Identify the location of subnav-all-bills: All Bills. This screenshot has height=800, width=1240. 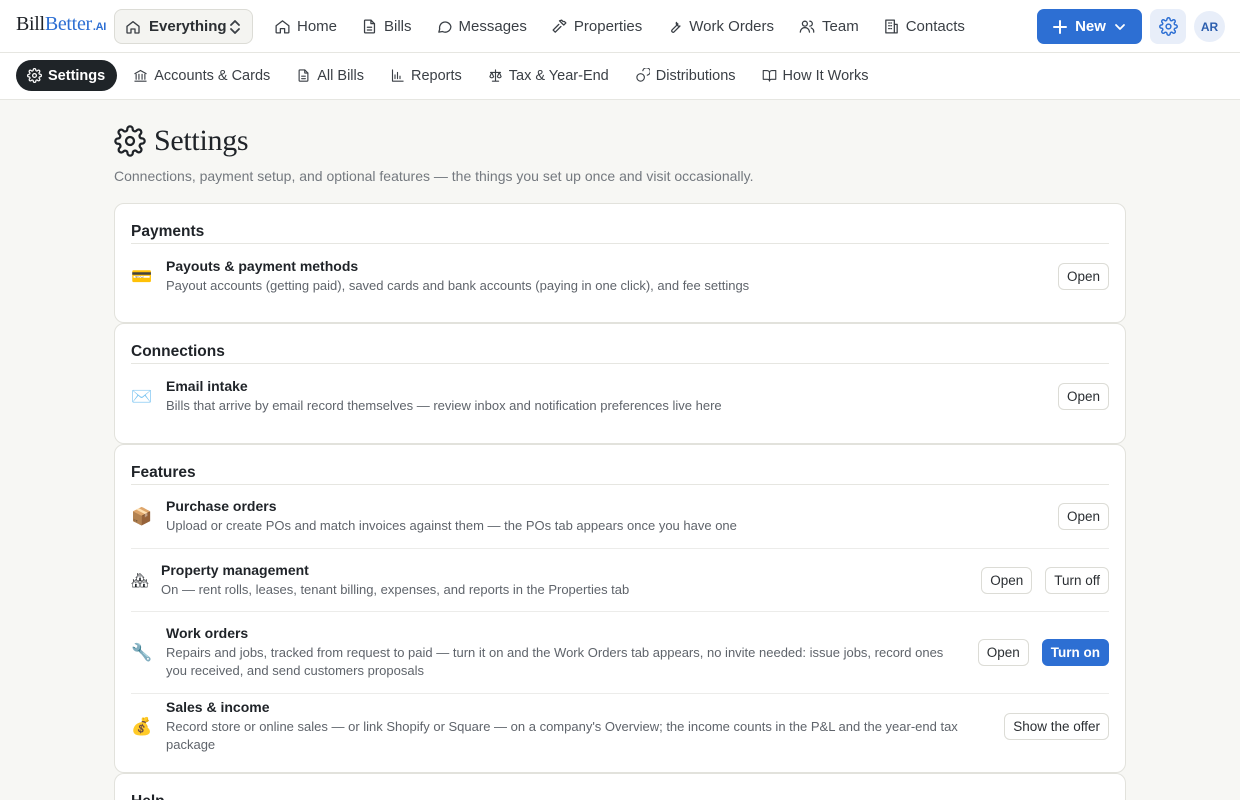
(330, 75).